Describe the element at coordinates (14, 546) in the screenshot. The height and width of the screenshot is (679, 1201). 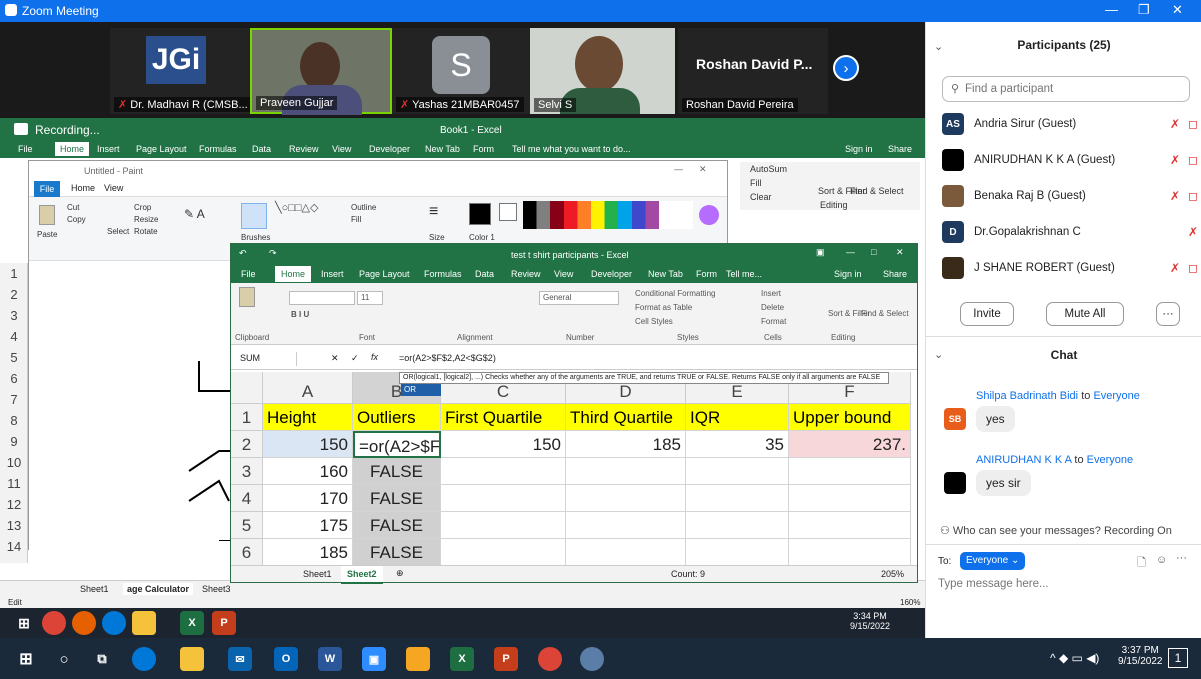
I see `row-header: 14` at that location.